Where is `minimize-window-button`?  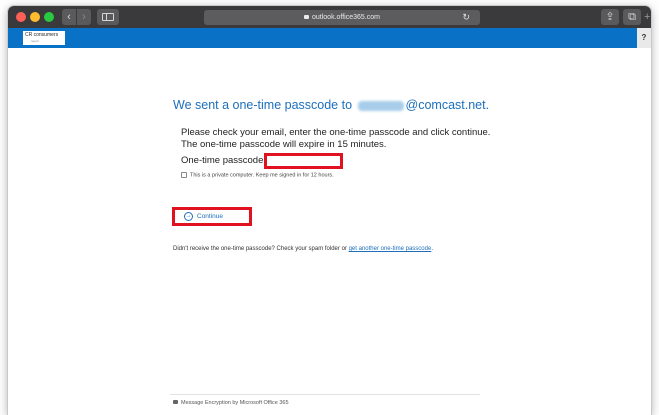
minimize-window-button is located at coordinates (35, 17).